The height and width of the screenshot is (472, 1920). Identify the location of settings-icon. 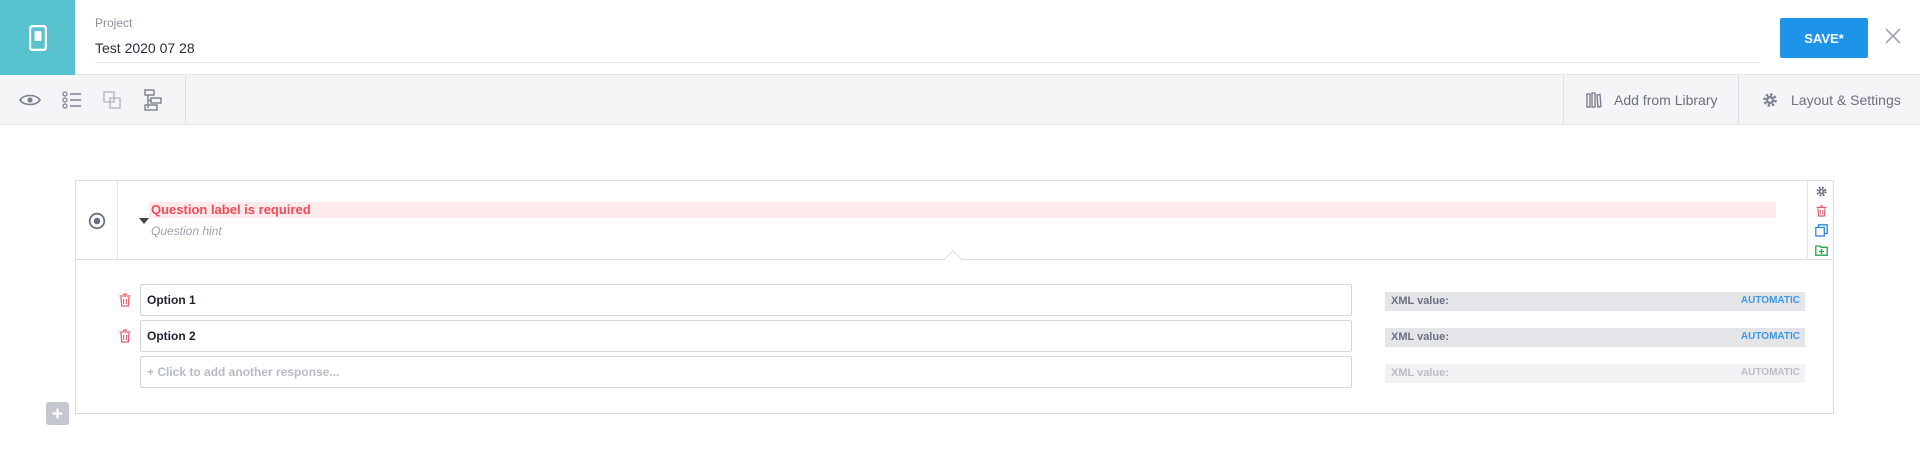
(1821, 191).